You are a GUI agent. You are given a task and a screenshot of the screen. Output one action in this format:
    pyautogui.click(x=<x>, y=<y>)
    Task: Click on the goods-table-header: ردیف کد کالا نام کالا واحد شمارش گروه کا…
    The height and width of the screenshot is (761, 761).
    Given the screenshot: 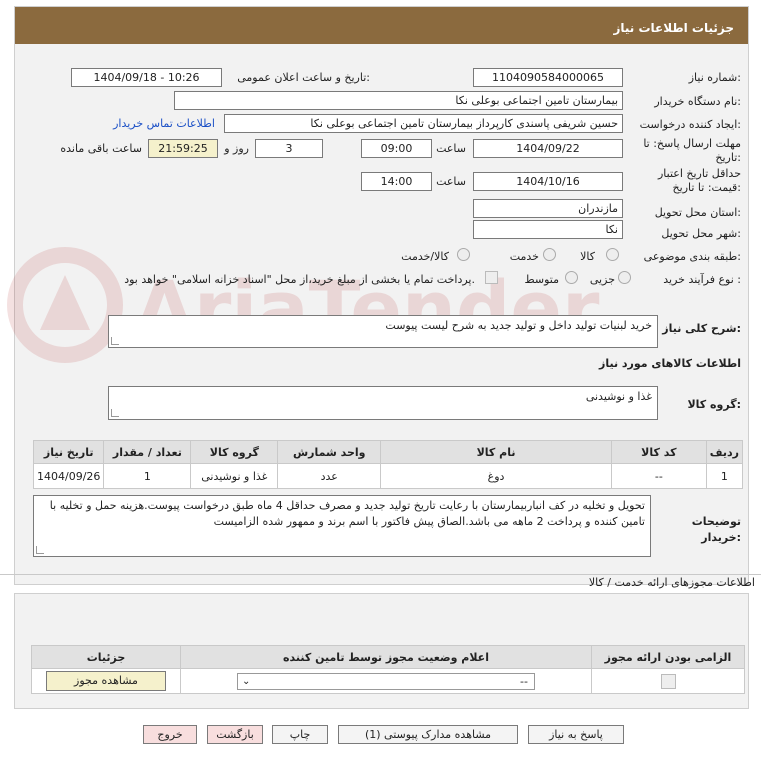 What is the action you would take?
    pyautogui.click(x=388, y=452)
    